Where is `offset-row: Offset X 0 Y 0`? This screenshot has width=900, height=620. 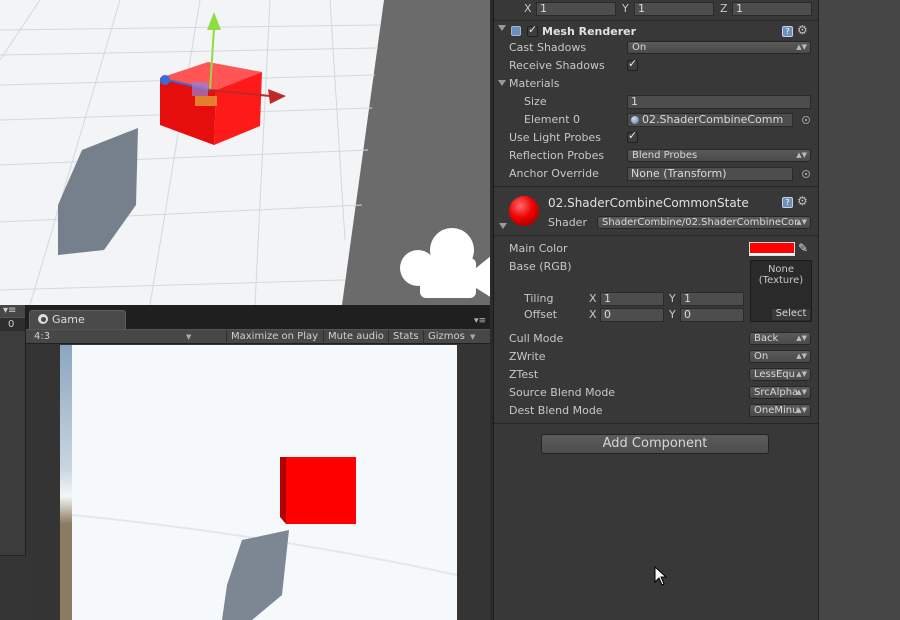
offset-row: Offset X 0 Y 0 is located at coordinates (656, 315).